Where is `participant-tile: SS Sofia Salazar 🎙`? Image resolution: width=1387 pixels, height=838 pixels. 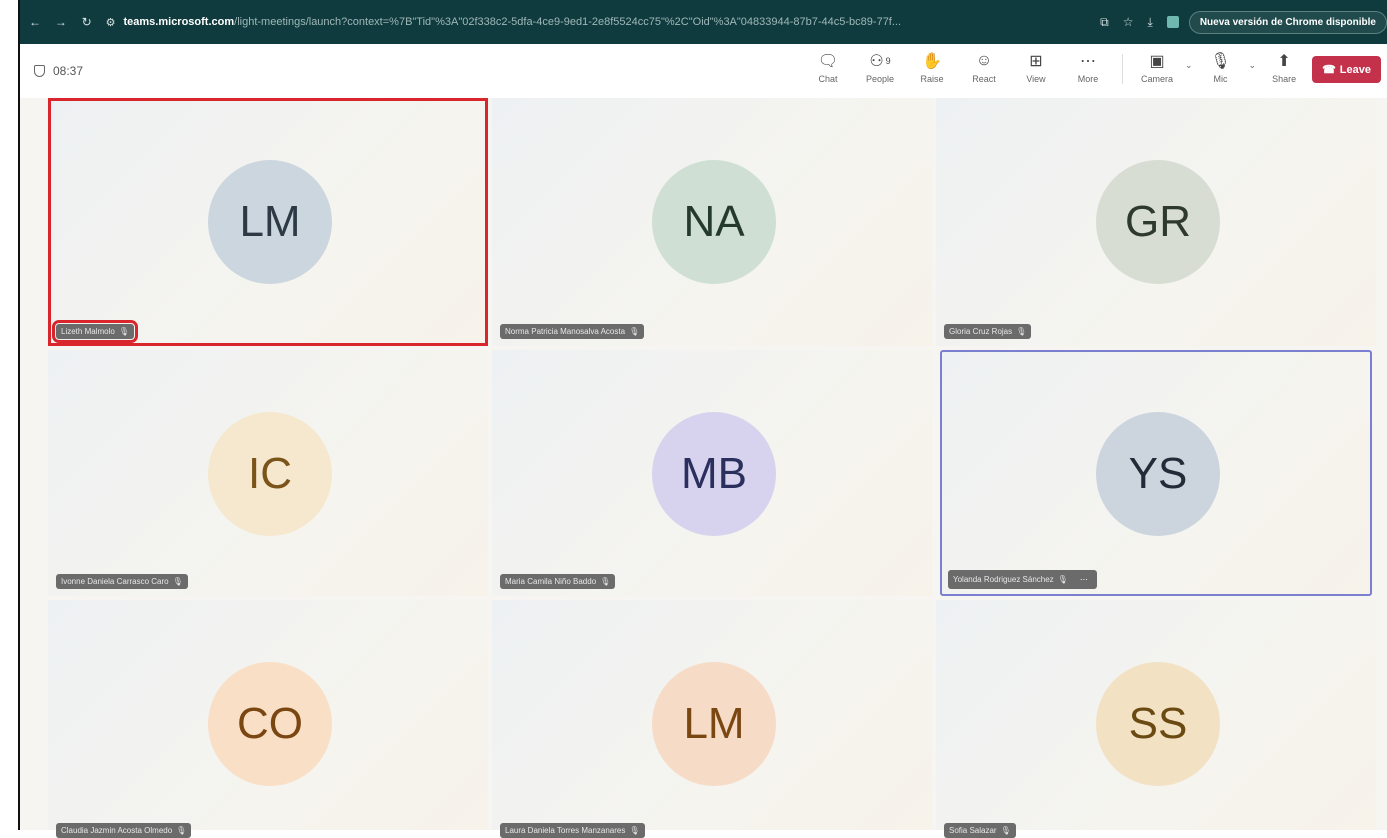 participant-tile: SS Sofia Salazar 🎙 is located at coordinates (1156, 719).